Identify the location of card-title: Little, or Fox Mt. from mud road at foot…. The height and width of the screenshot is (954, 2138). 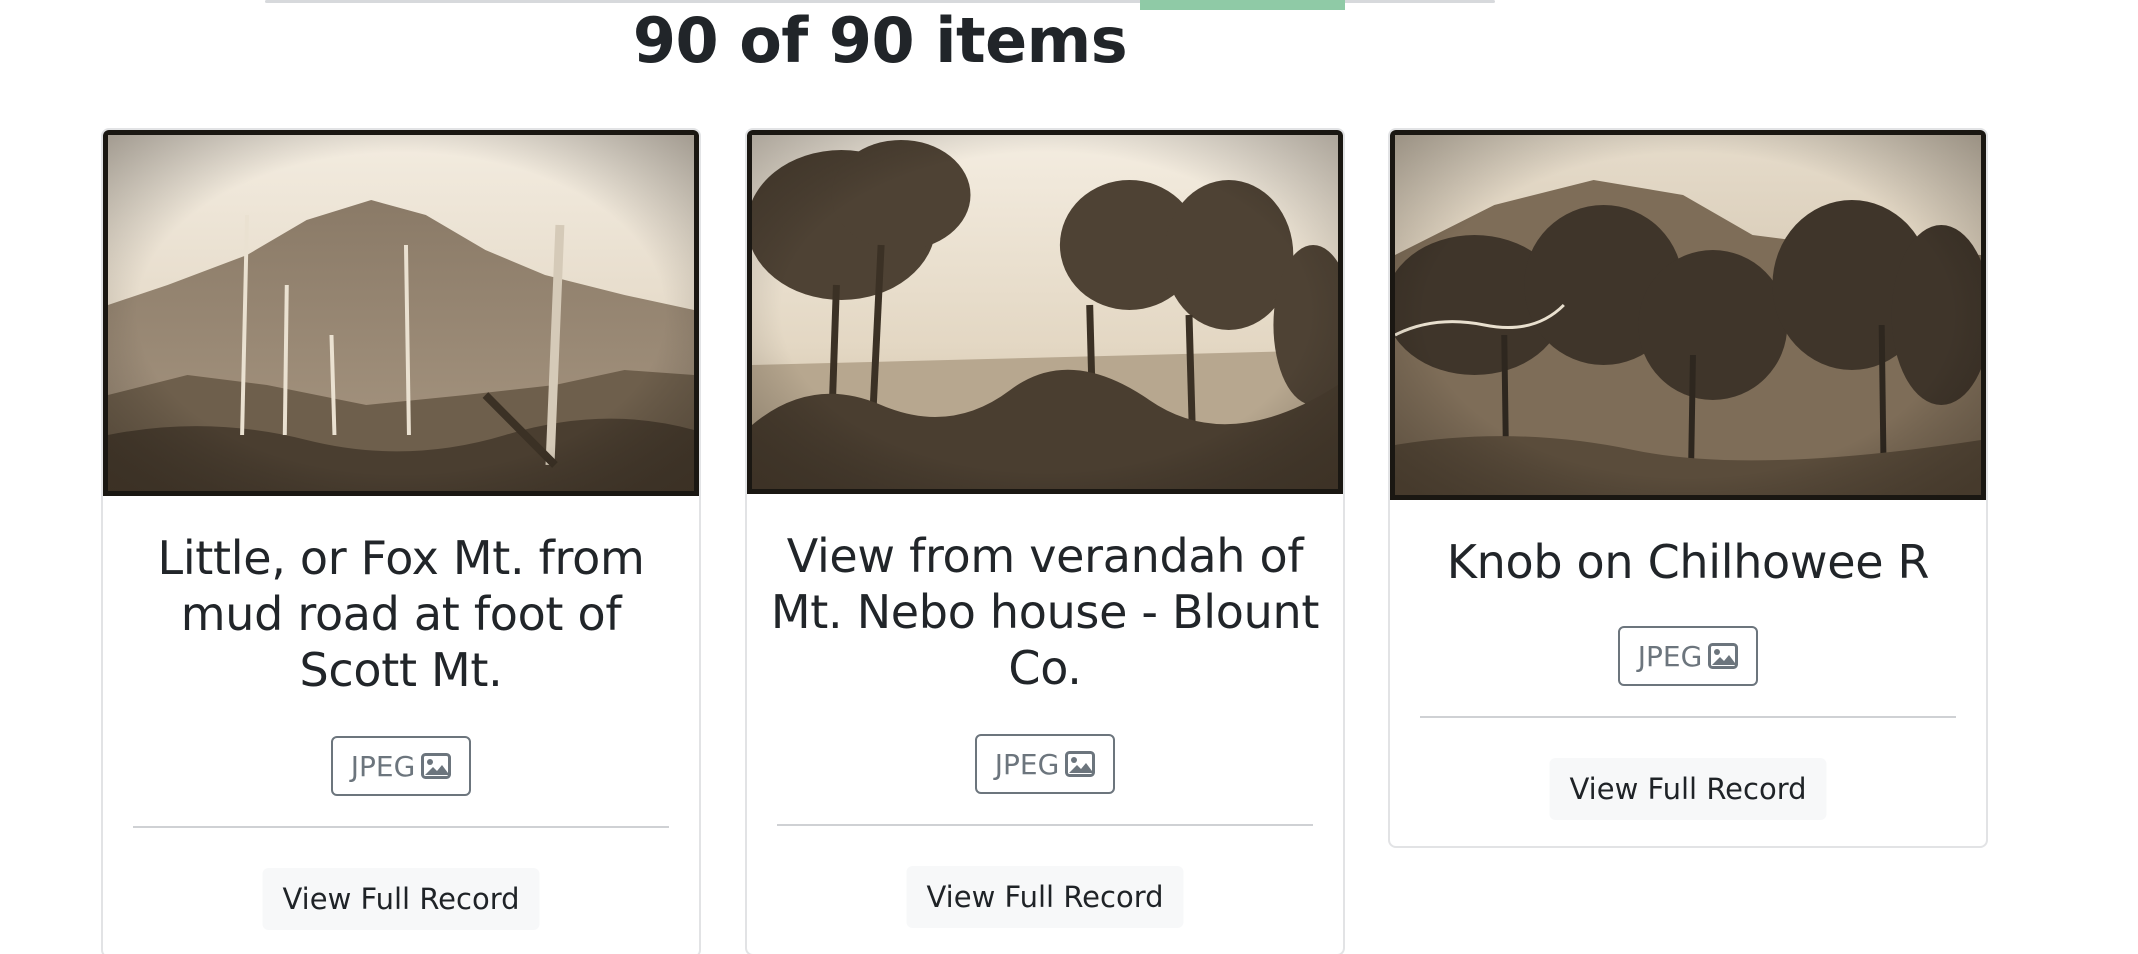
(401, 614).